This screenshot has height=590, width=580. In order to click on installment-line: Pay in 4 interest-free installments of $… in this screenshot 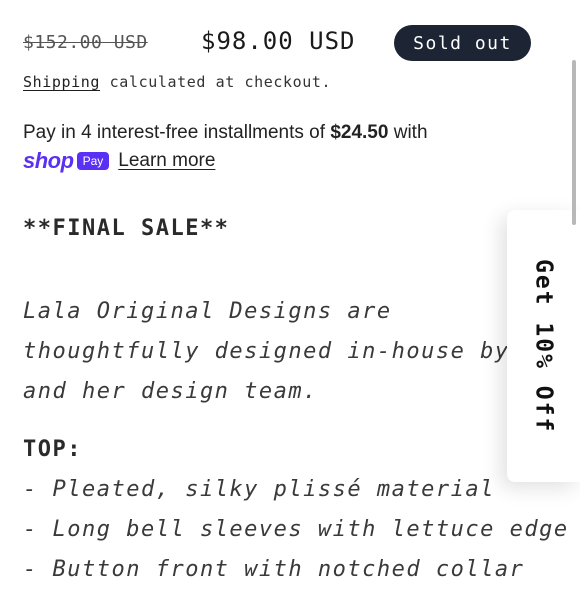, I will do `click(268, 133)`.